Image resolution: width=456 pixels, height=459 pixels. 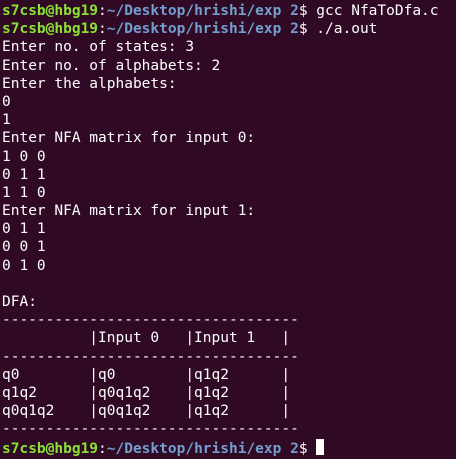 I want to click on output-line: Enter no. of states: 3, so click(x=98, y=47).